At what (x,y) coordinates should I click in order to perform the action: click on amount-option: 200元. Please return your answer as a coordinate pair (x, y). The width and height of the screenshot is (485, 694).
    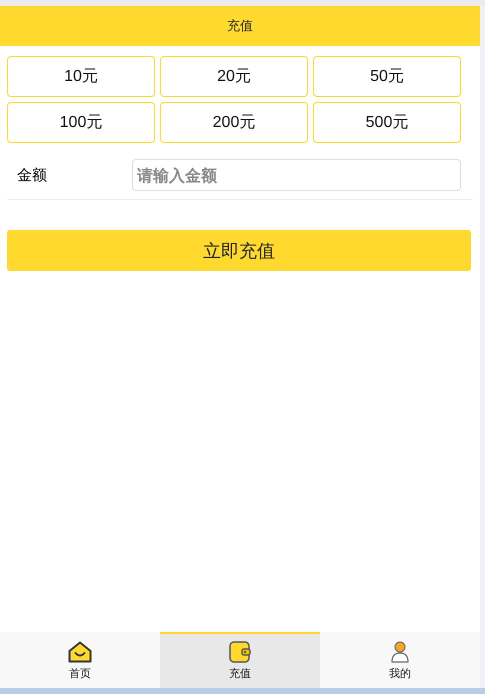
    Looking at the image, I should click on (234, 122).